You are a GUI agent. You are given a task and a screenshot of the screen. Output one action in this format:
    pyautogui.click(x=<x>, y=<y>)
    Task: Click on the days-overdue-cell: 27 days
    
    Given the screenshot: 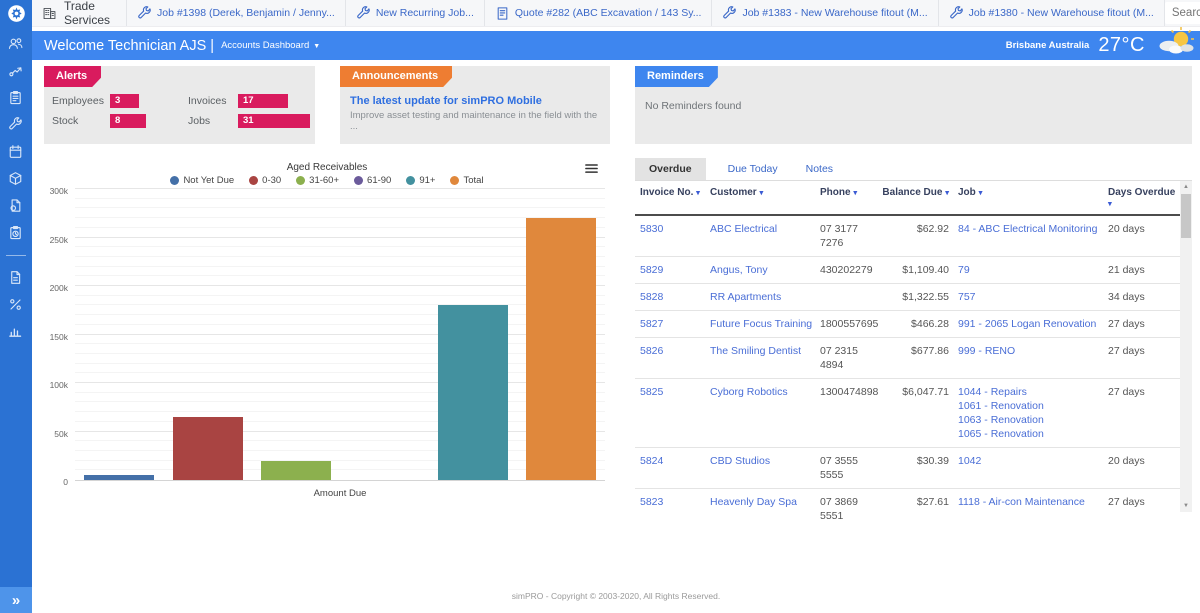 What is the action you would take?
    pyautogui.click(x=1126, y=392)
    